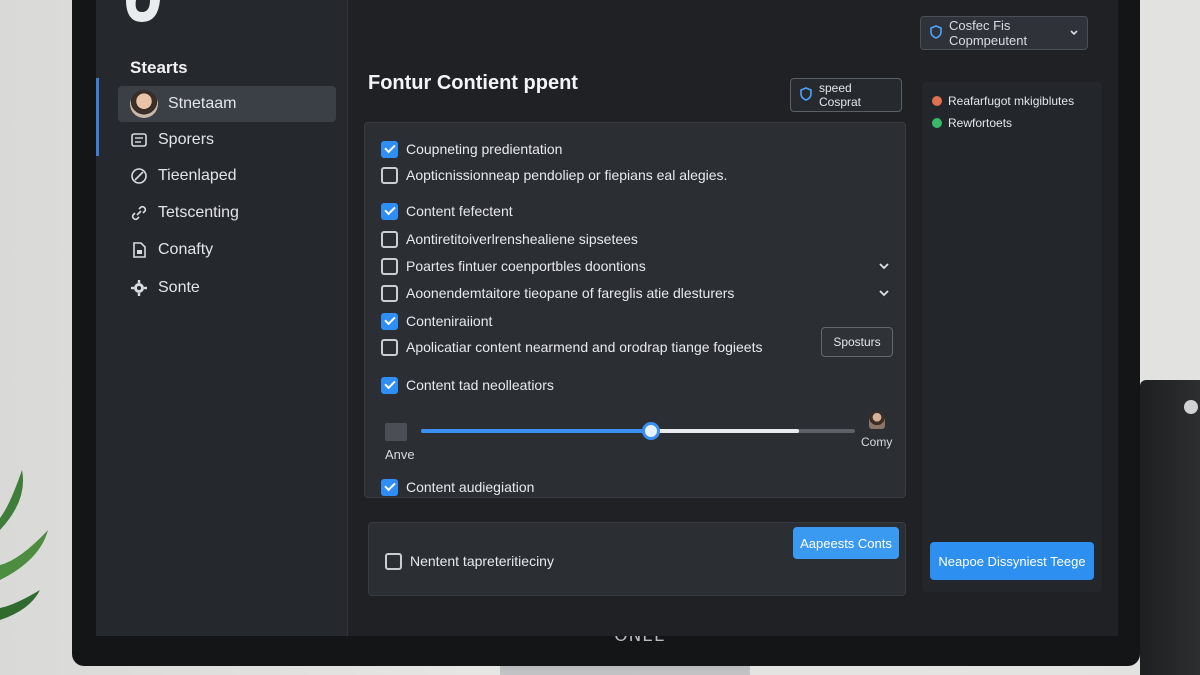 The height and width of the screenshot is (675, 1200). I want to click on slider-secondary-fill, so click(725, 431).